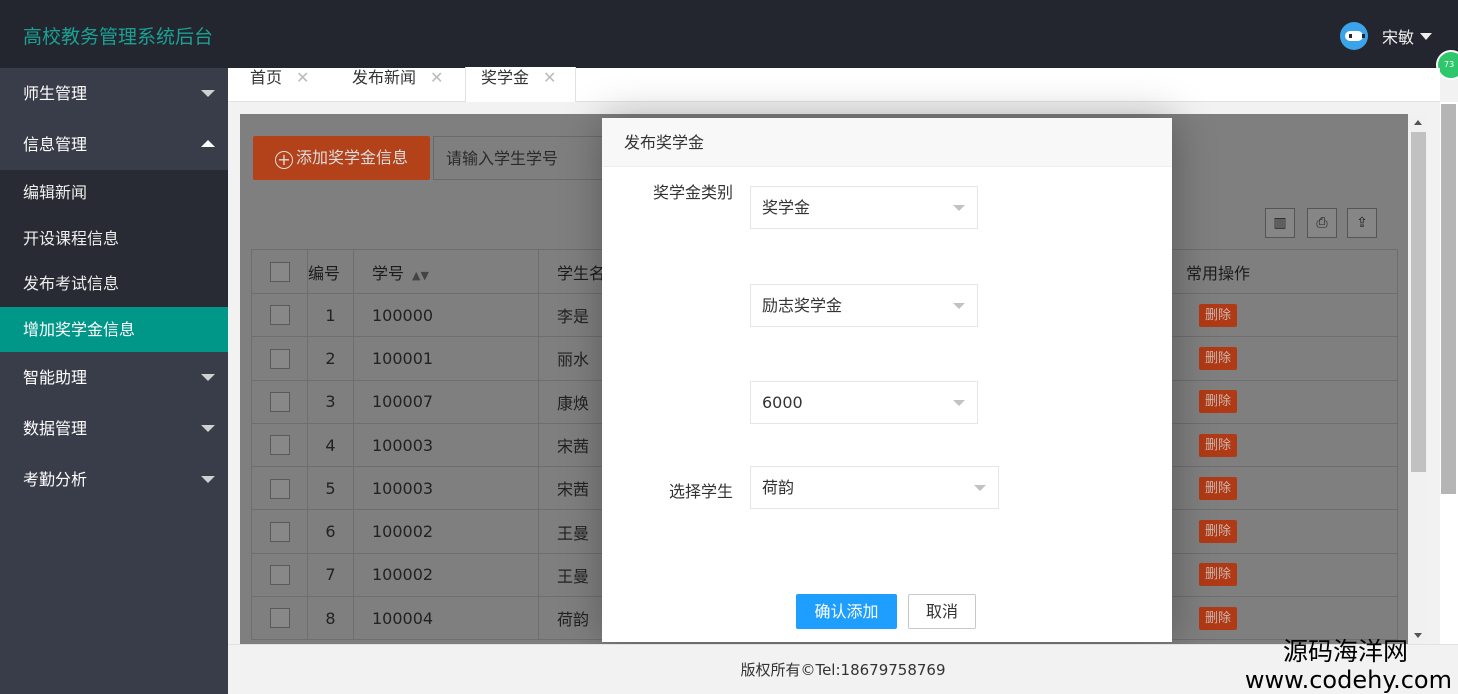 This screenshot has width=1458, height=694. I want to click on cell-id: 7, so click(330, 575).